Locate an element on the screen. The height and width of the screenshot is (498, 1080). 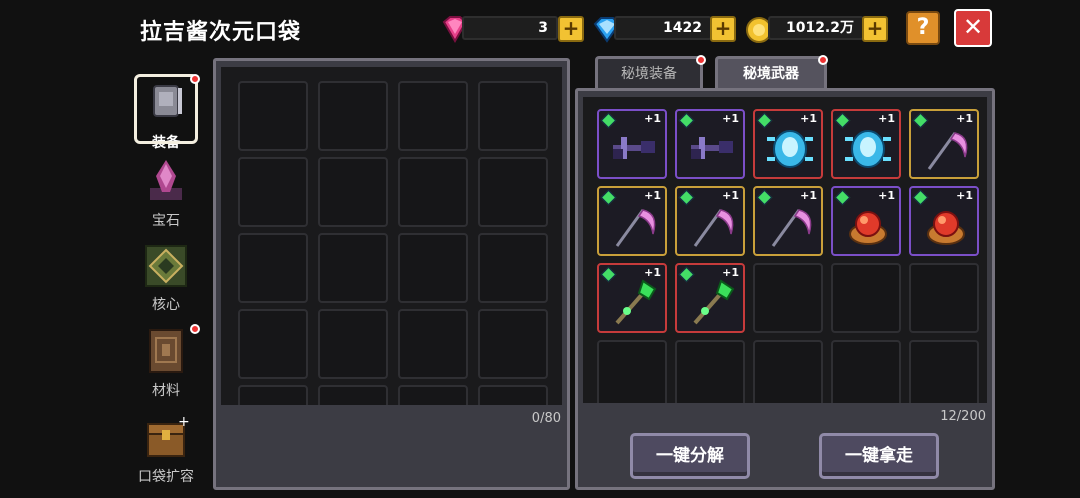
sidebar-item-label: 口袋扩容 is located at coordinates (166, 477).